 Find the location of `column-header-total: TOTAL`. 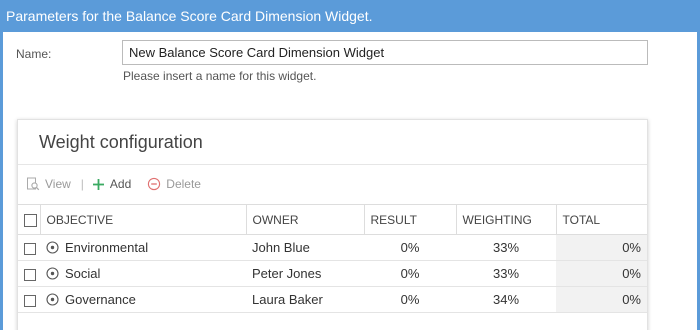

column-header-total: TOTAL is located at coordinates (601, 219).